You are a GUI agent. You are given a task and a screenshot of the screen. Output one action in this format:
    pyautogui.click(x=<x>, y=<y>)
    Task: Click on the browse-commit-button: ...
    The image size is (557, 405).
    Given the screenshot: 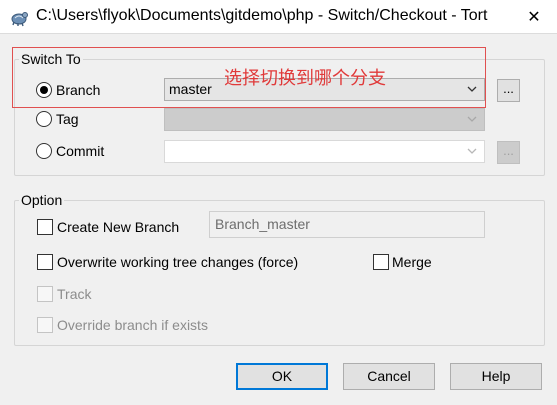 What is the action you would take?
    pyautogui.click(x=508, y=152)
    